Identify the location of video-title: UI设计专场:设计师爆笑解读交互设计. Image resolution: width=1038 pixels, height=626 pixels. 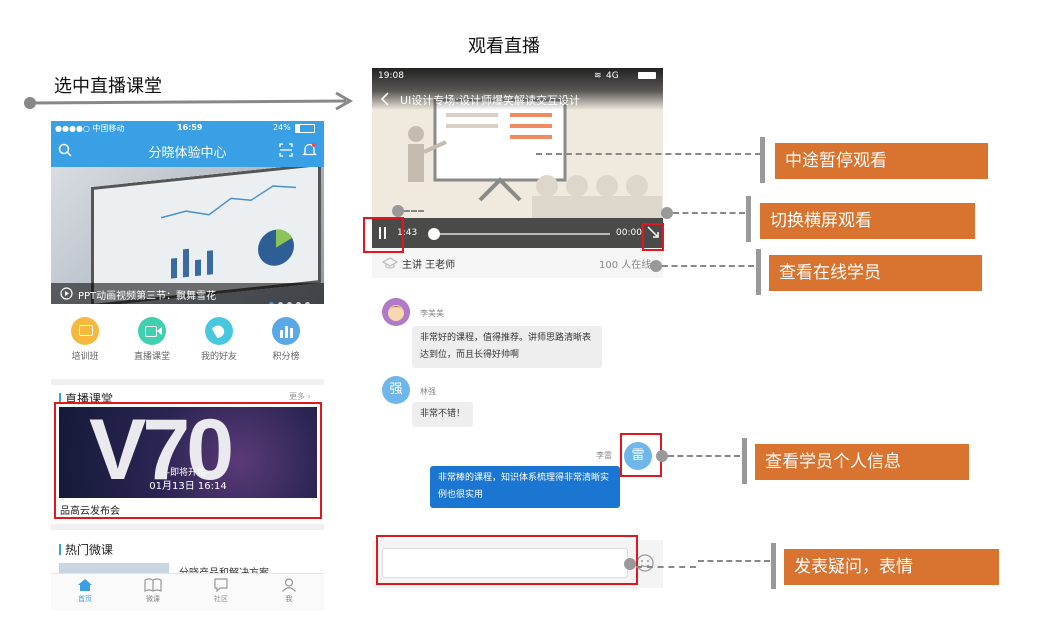
(490, 100).